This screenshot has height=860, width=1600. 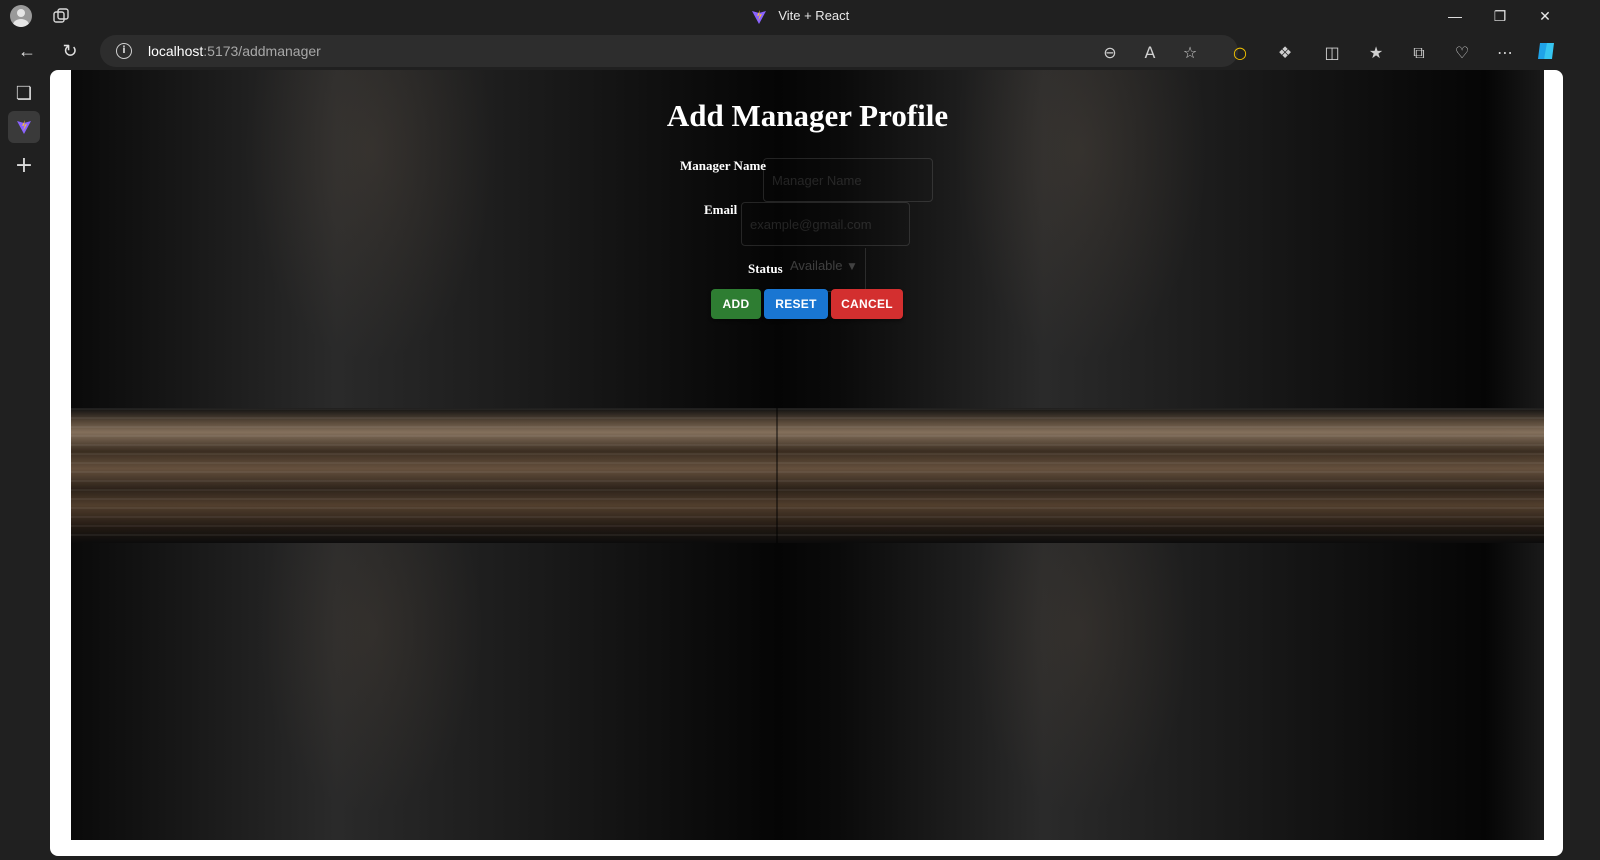 I want to click on minimize-icon: —, so click(x=1455, y=16).